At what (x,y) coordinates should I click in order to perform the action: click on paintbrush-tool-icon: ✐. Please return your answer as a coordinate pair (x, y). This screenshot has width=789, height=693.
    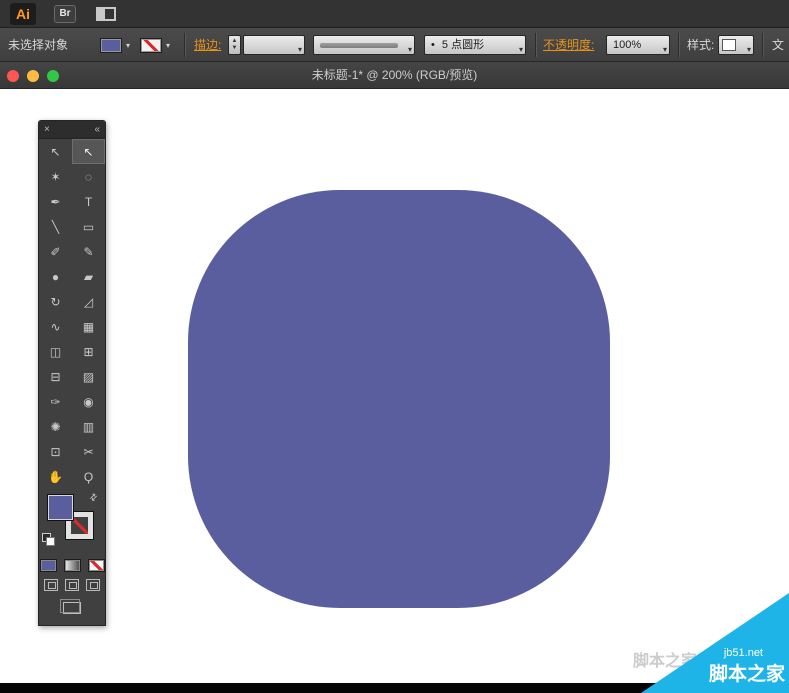
    Looking at the image, I should click on (55, 251).